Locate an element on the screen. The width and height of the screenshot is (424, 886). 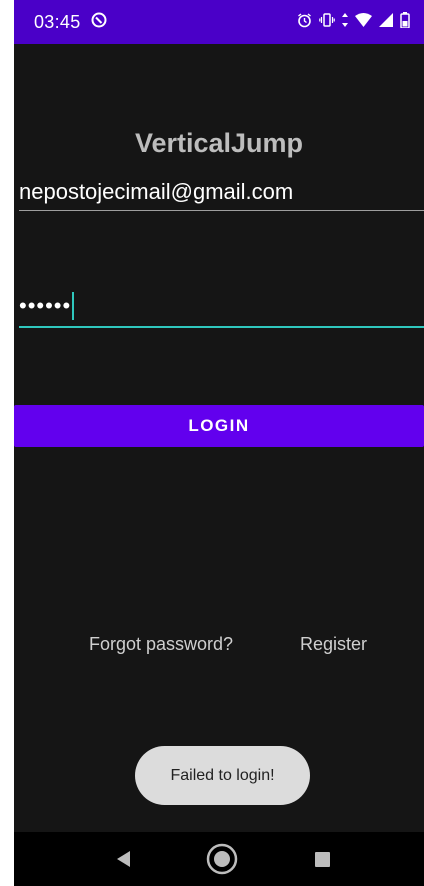
back-button is located at coordinates (124, 859).